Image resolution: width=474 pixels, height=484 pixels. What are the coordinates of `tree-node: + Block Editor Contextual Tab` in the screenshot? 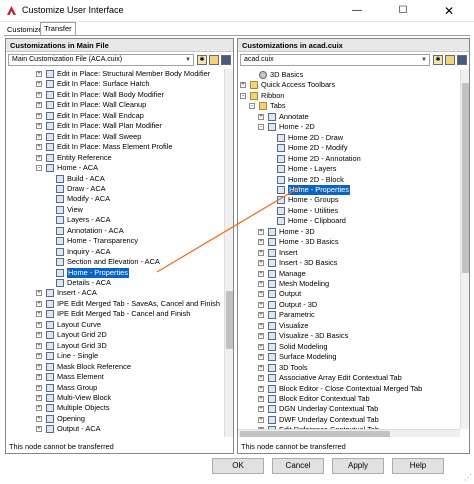 It's located at (349, 399).